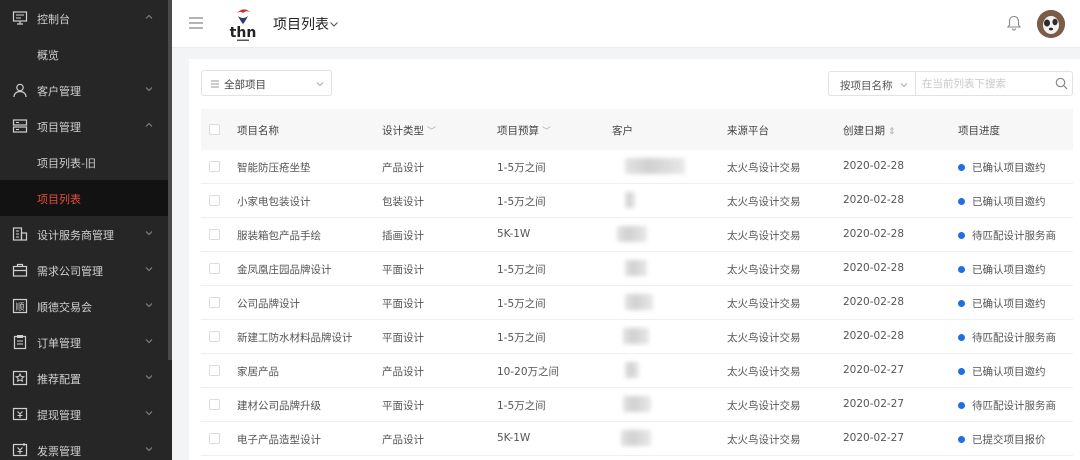  I want to click on sidebar-item-label: 订单管理, so click(59, 343).